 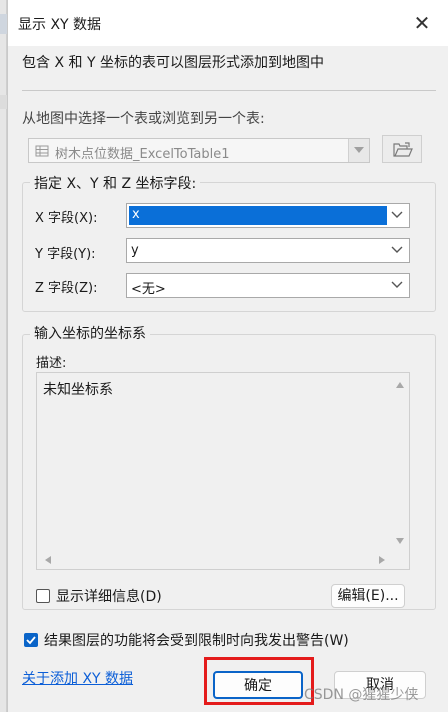 I want to click on close-button: ✕, so click(x=422, y=23).